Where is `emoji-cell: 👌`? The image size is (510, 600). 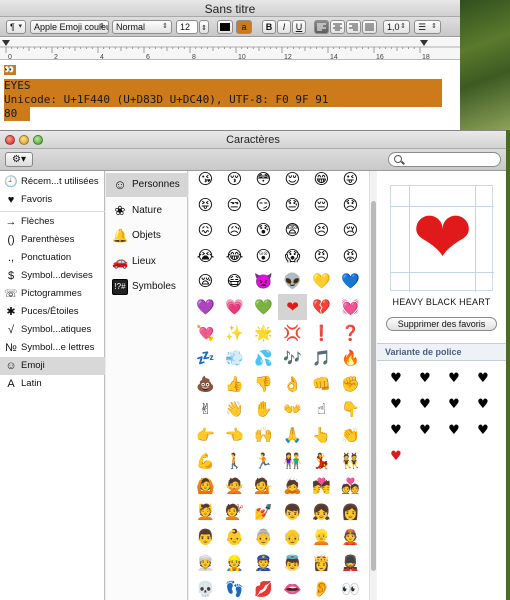 emoji-cell: 👌 is located at coordinates (292, 384).